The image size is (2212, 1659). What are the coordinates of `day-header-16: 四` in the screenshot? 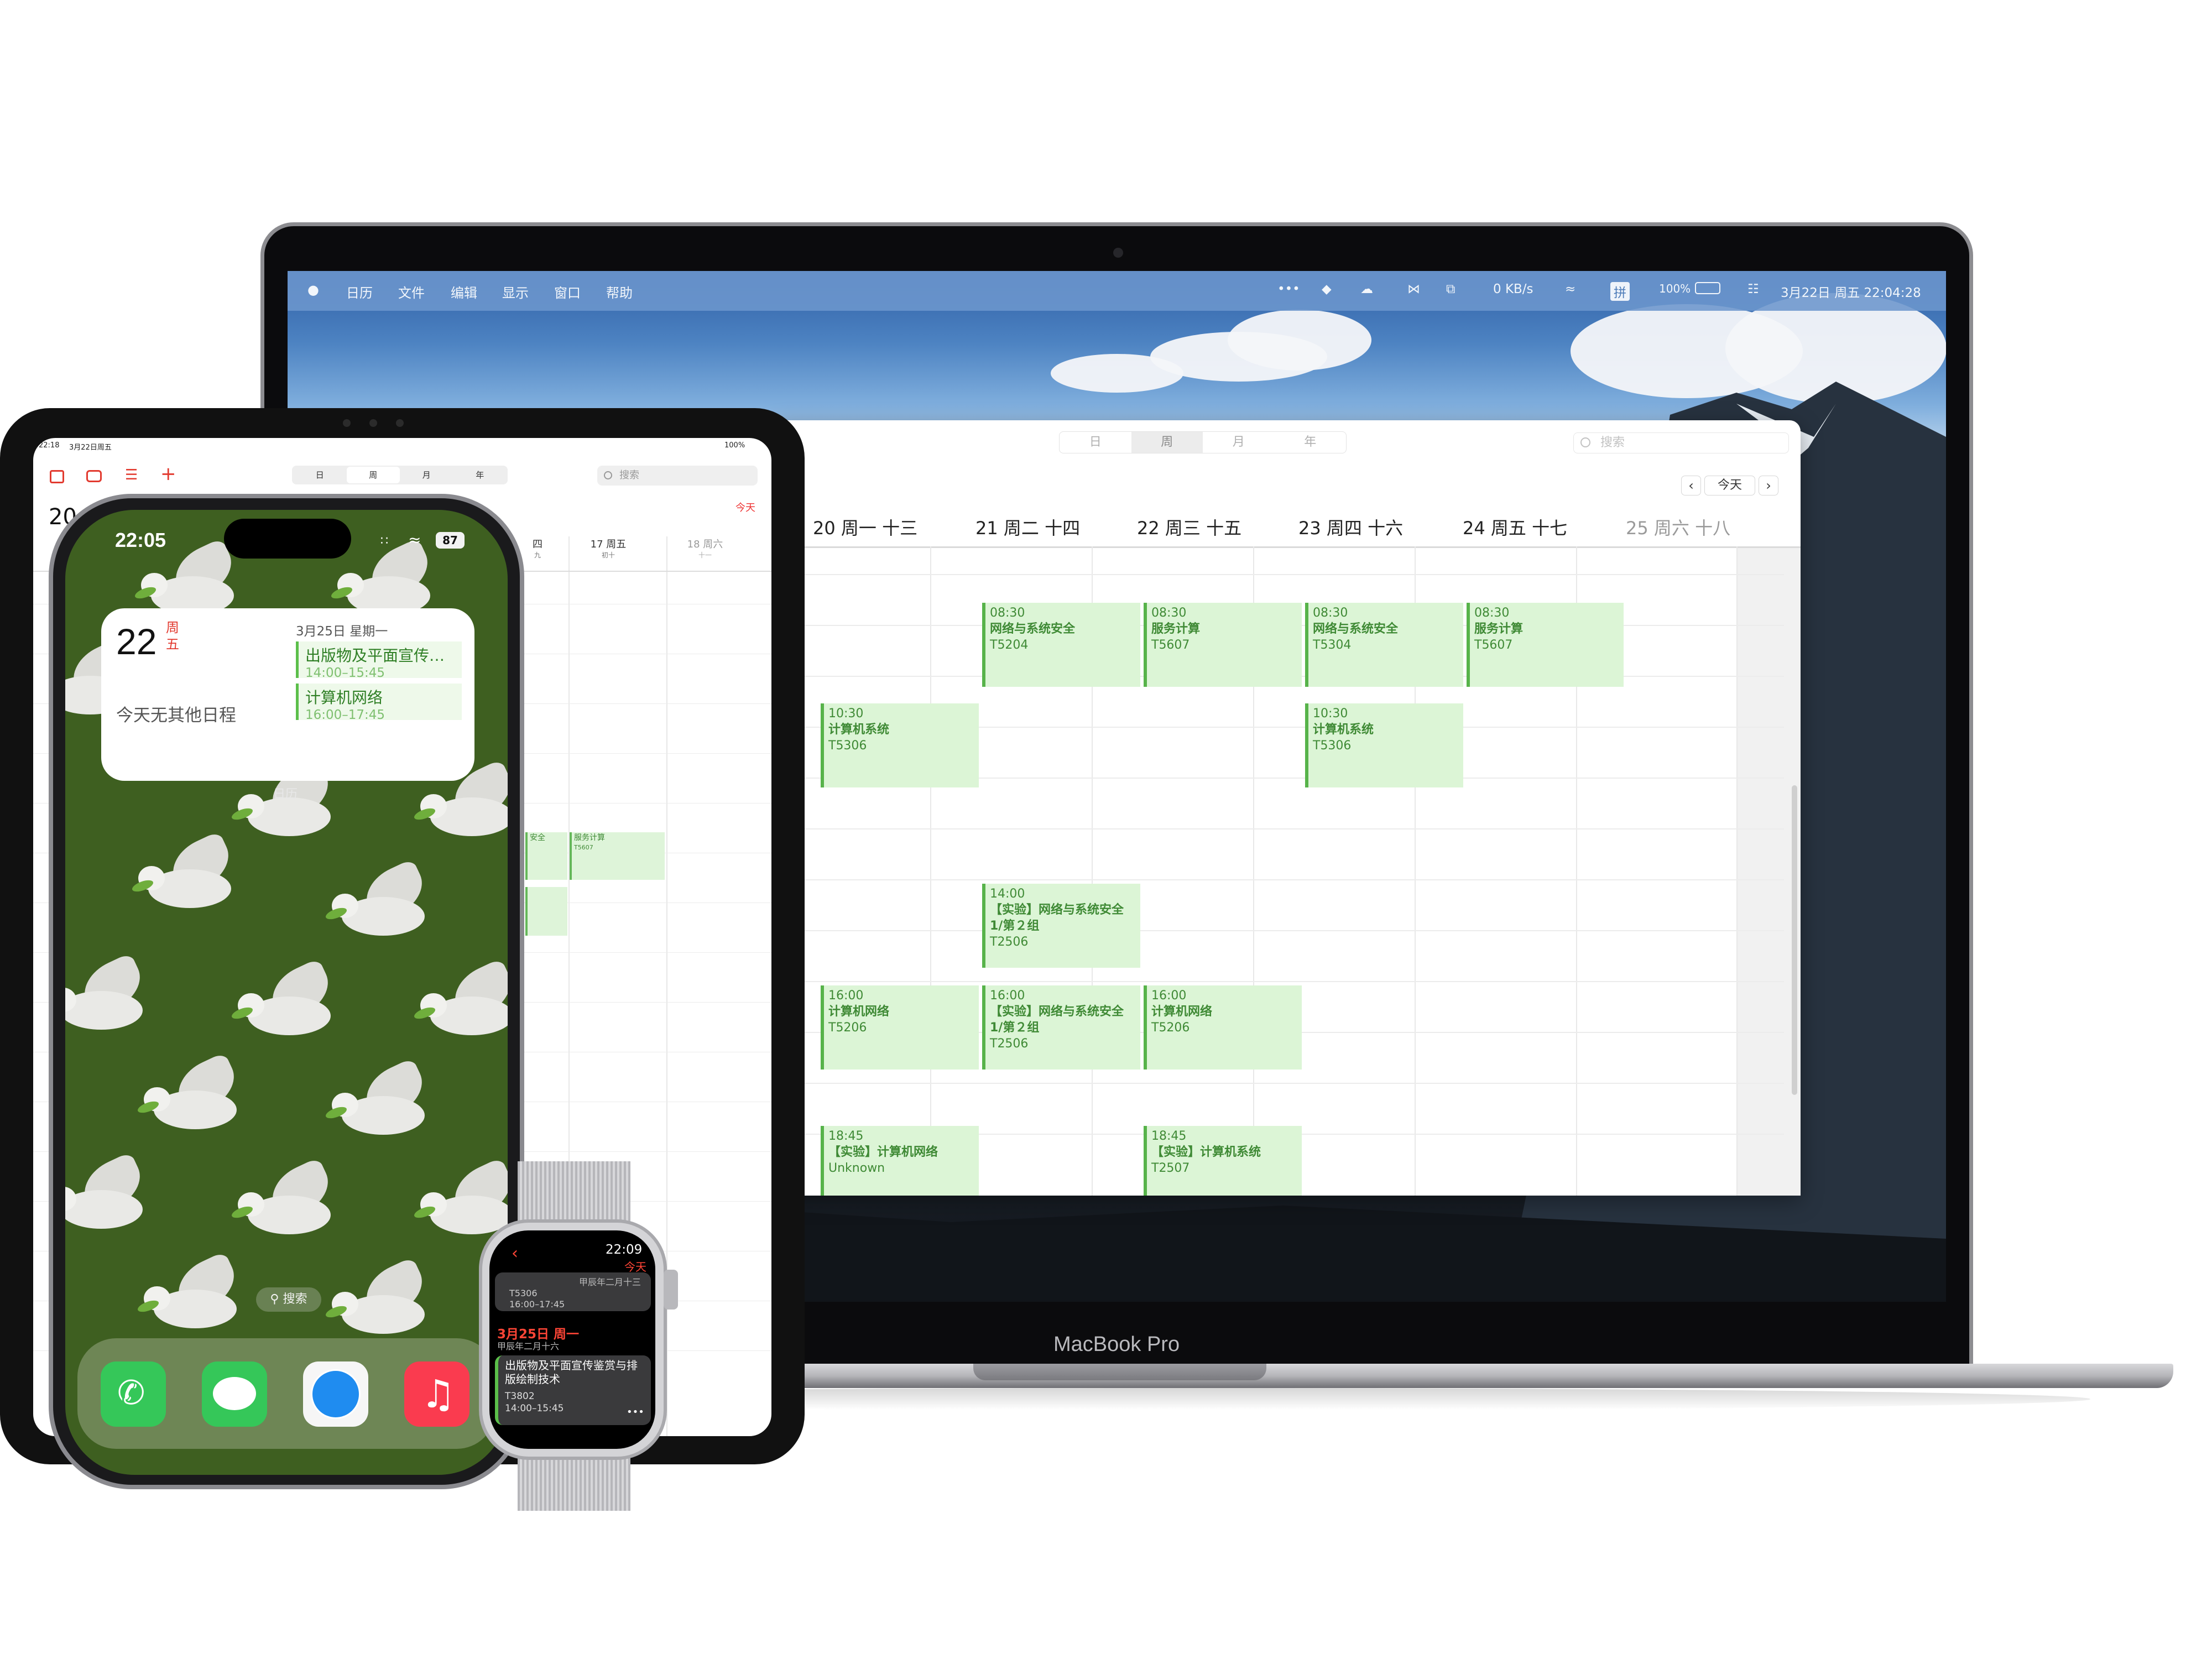 It's located at (538, 543).